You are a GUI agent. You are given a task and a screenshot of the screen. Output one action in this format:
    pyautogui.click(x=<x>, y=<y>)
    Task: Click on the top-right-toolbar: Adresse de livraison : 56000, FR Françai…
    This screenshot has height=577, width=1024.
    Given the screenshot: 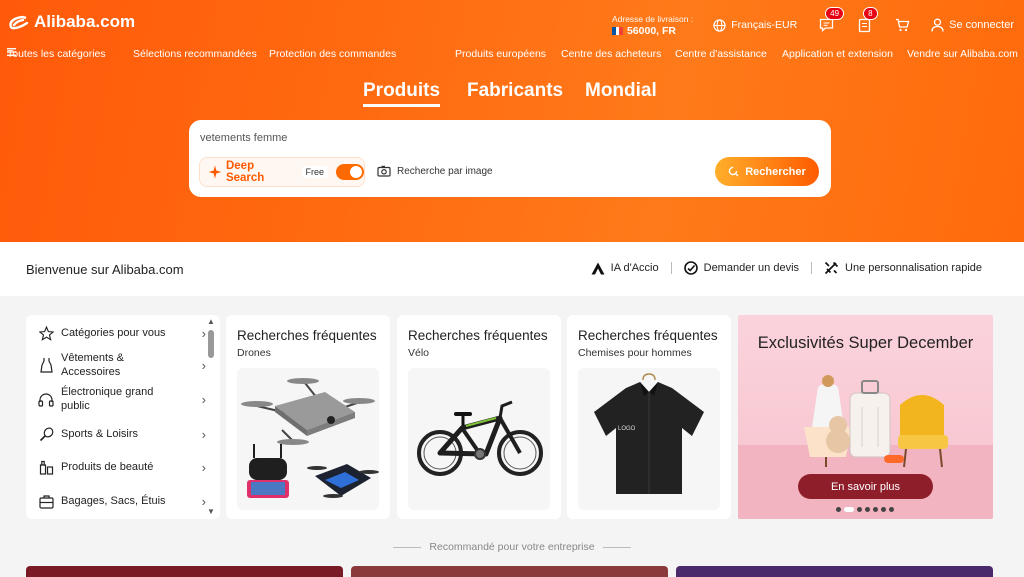 What is the action you would take?
    pyautogui.click(x=812, y=23)
    